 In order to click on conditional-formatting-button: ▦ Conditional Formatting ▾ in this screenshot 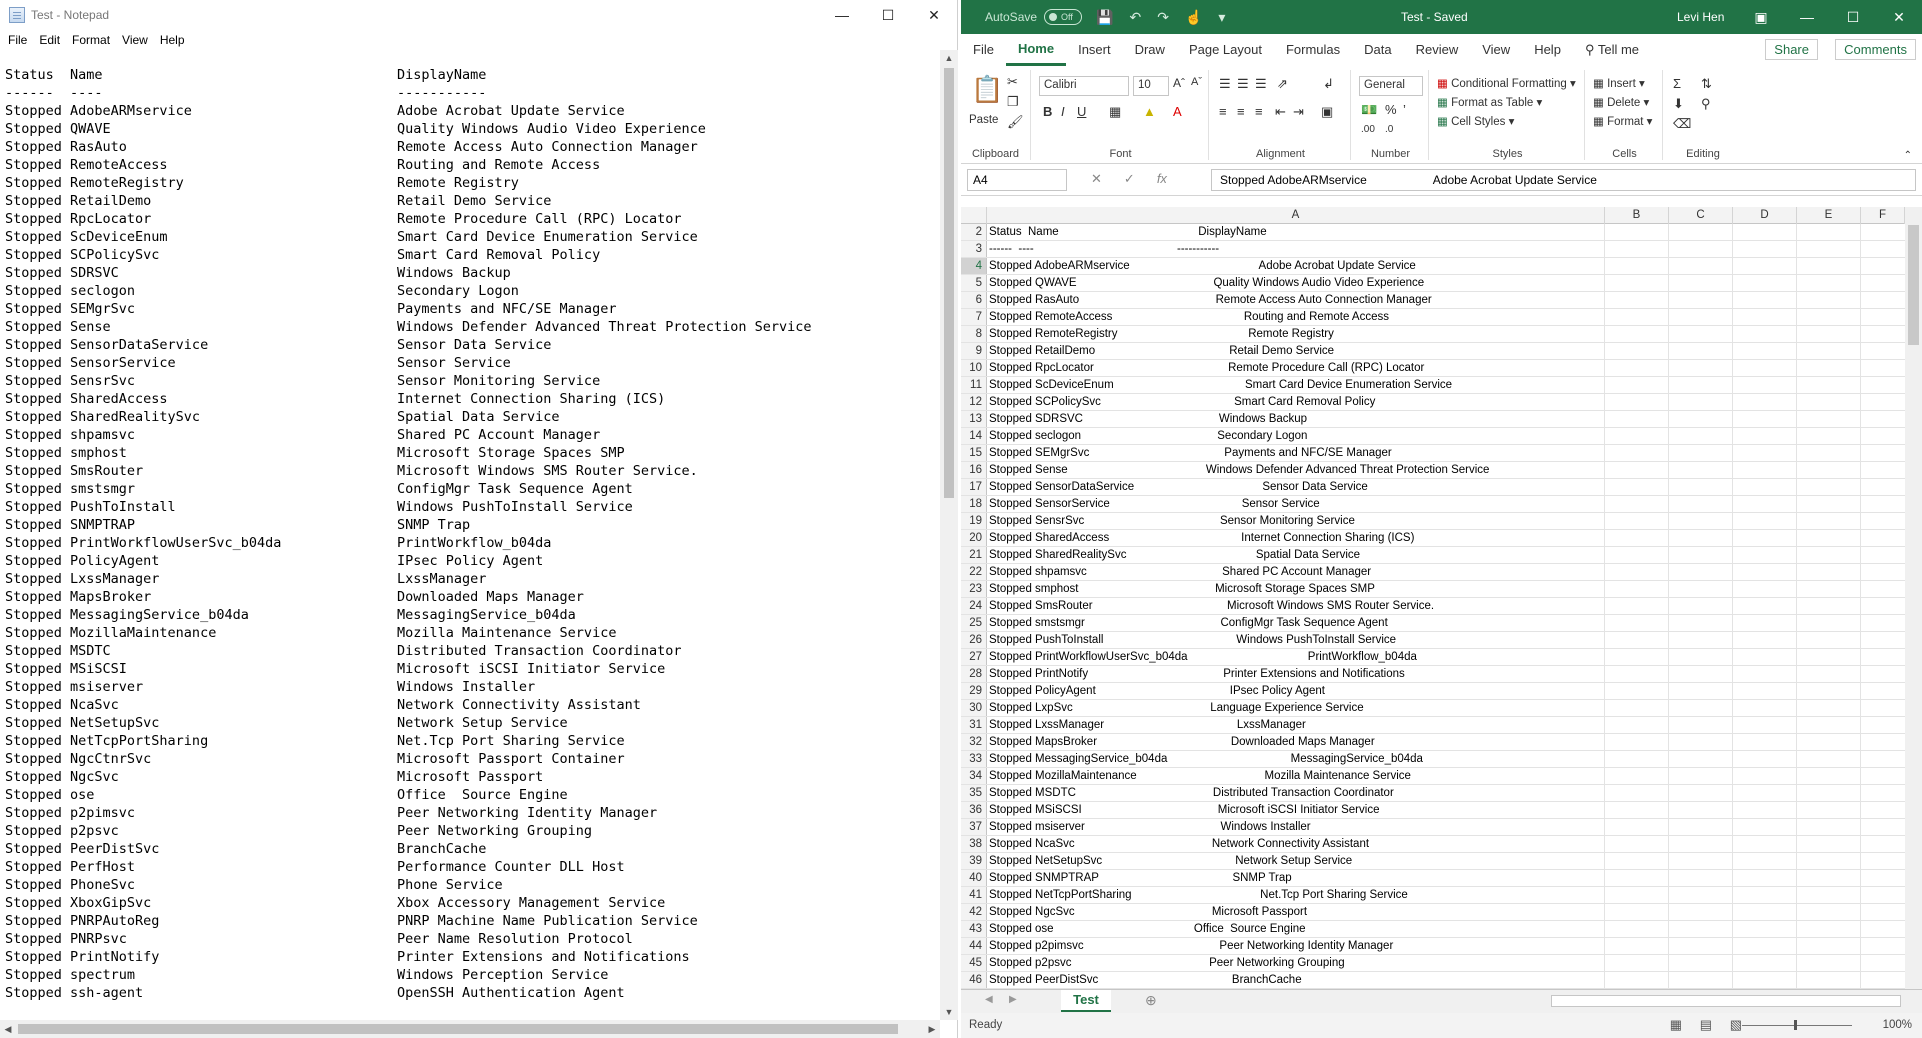, I will do `click(1506, 83)`.